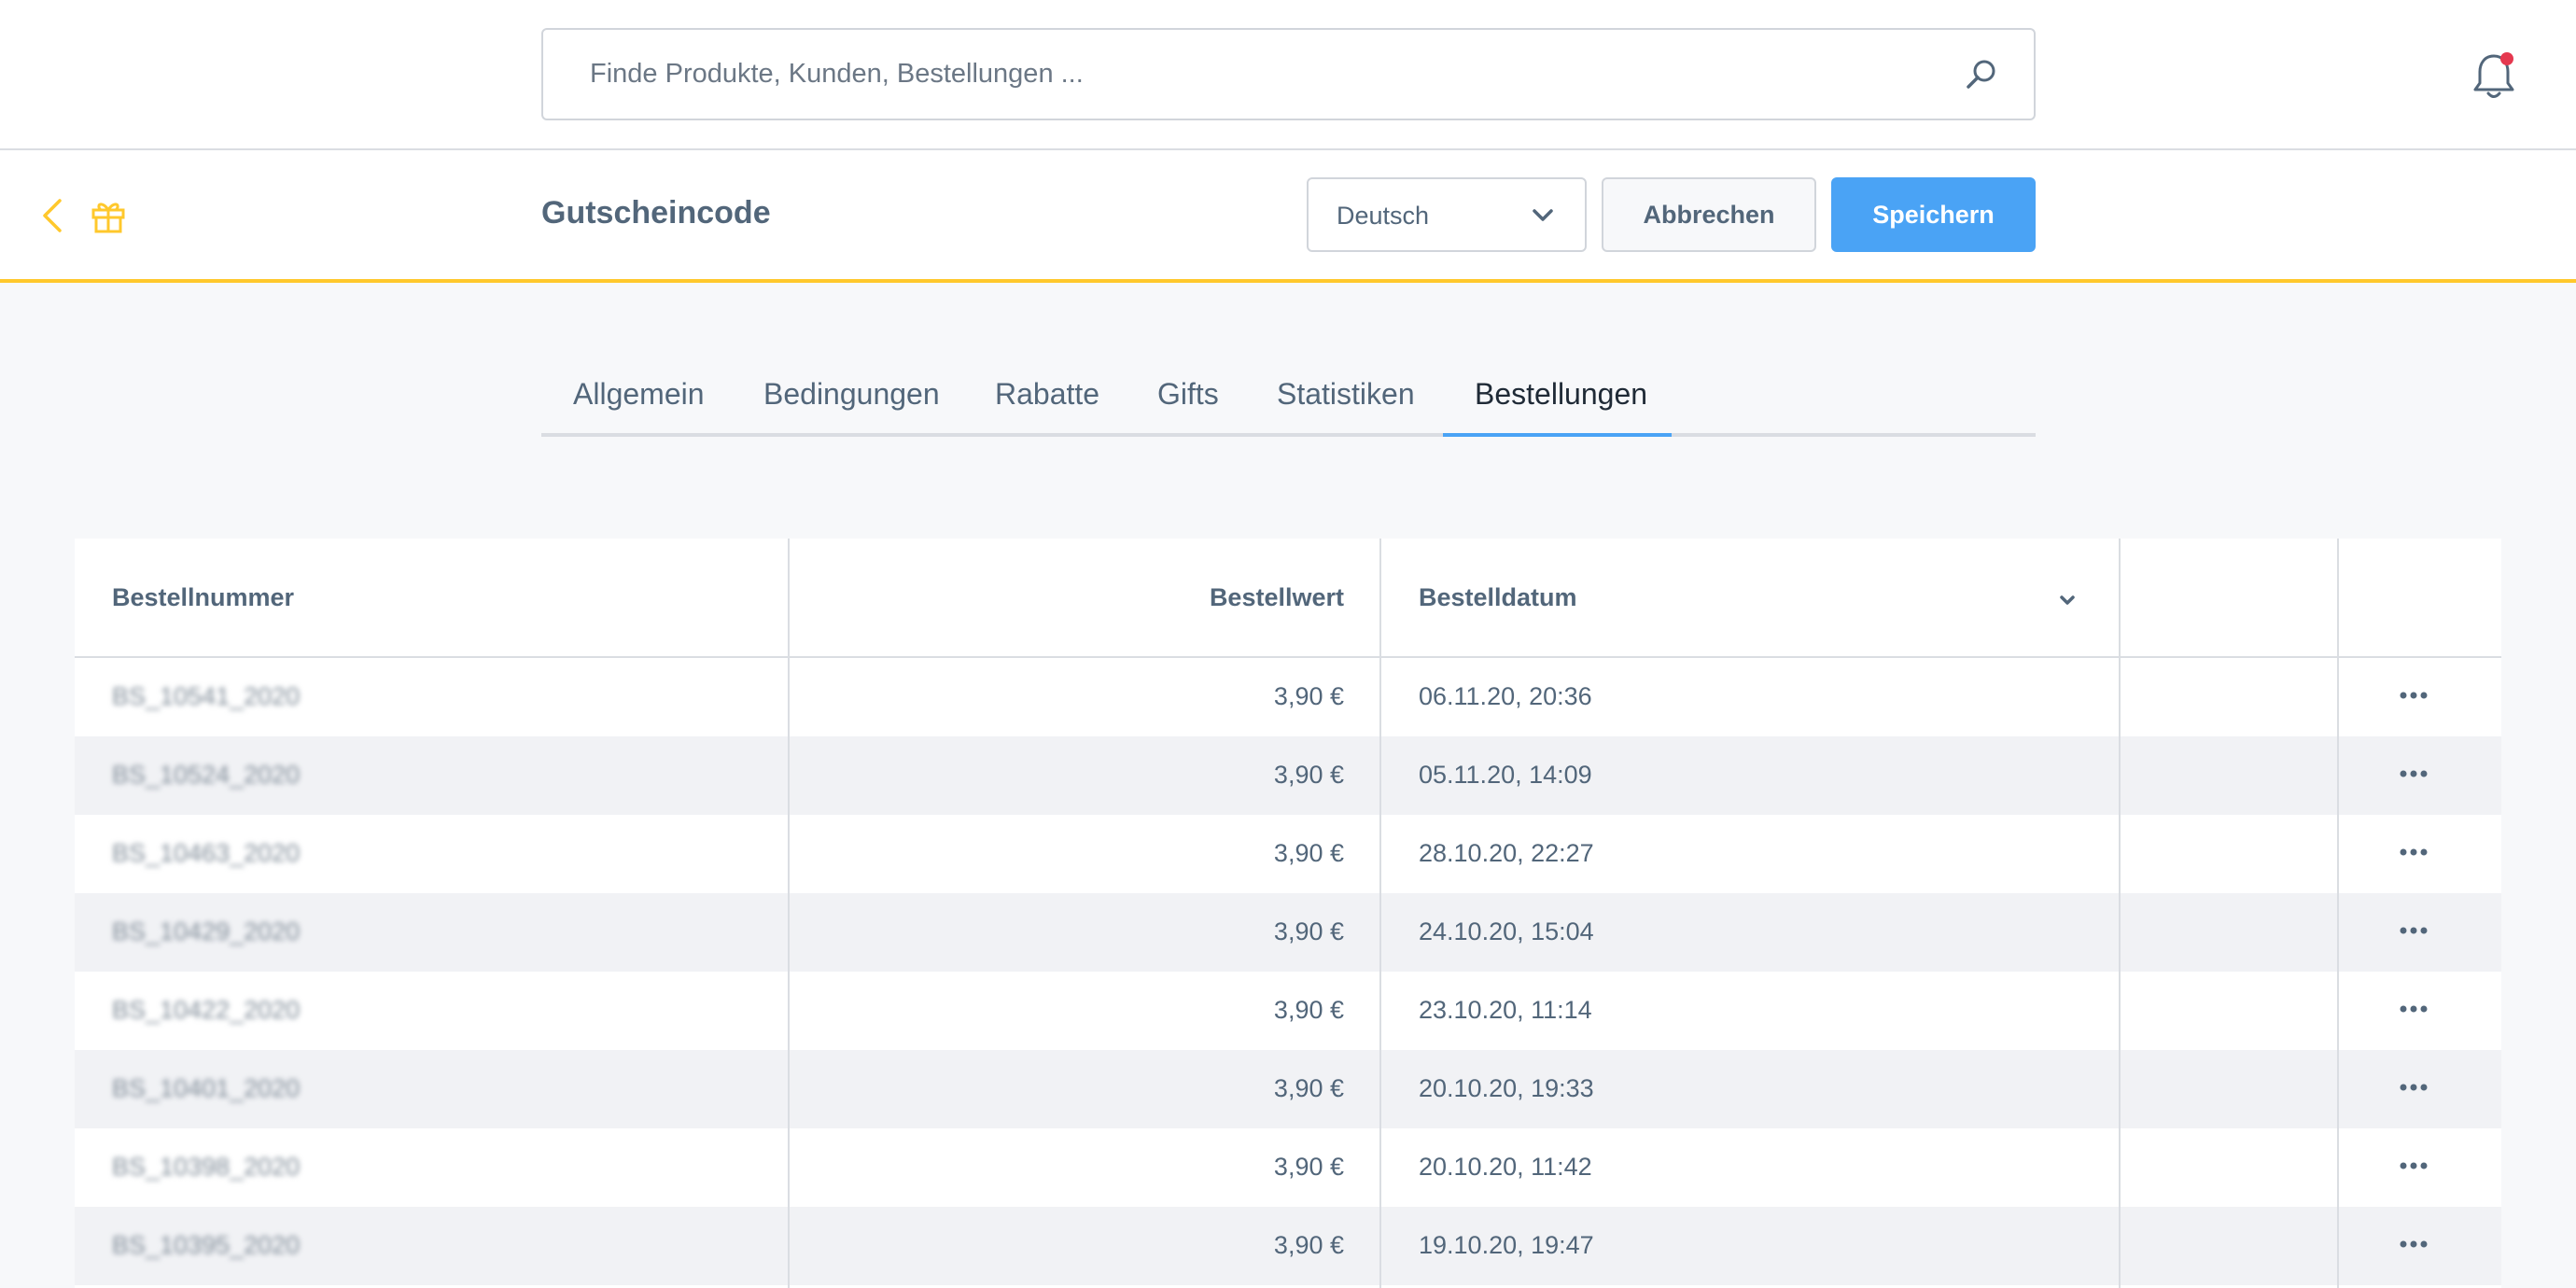 The height and width of the screenshot is (1288, 2576). Describe the element at coordinates (1505, 696) in the screenshot. I see `order-date: 06.11.20, 20:36` at that location.